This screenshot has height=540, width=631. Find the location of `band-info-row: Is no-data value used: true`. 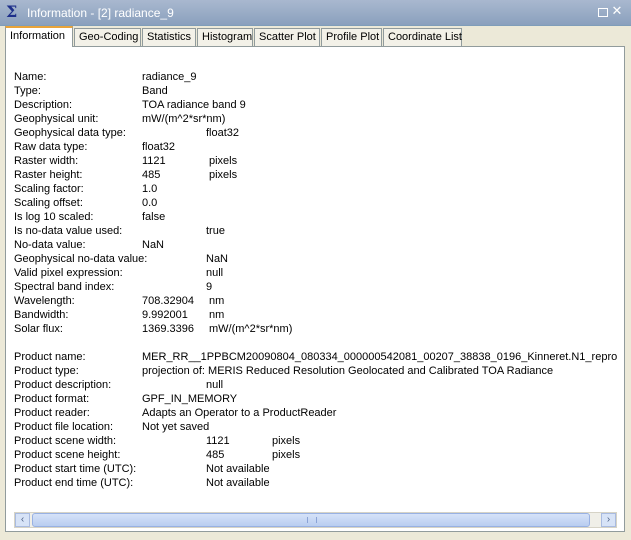

band-info-row: Is no-data value used: true is located at coordinates (315, 231).